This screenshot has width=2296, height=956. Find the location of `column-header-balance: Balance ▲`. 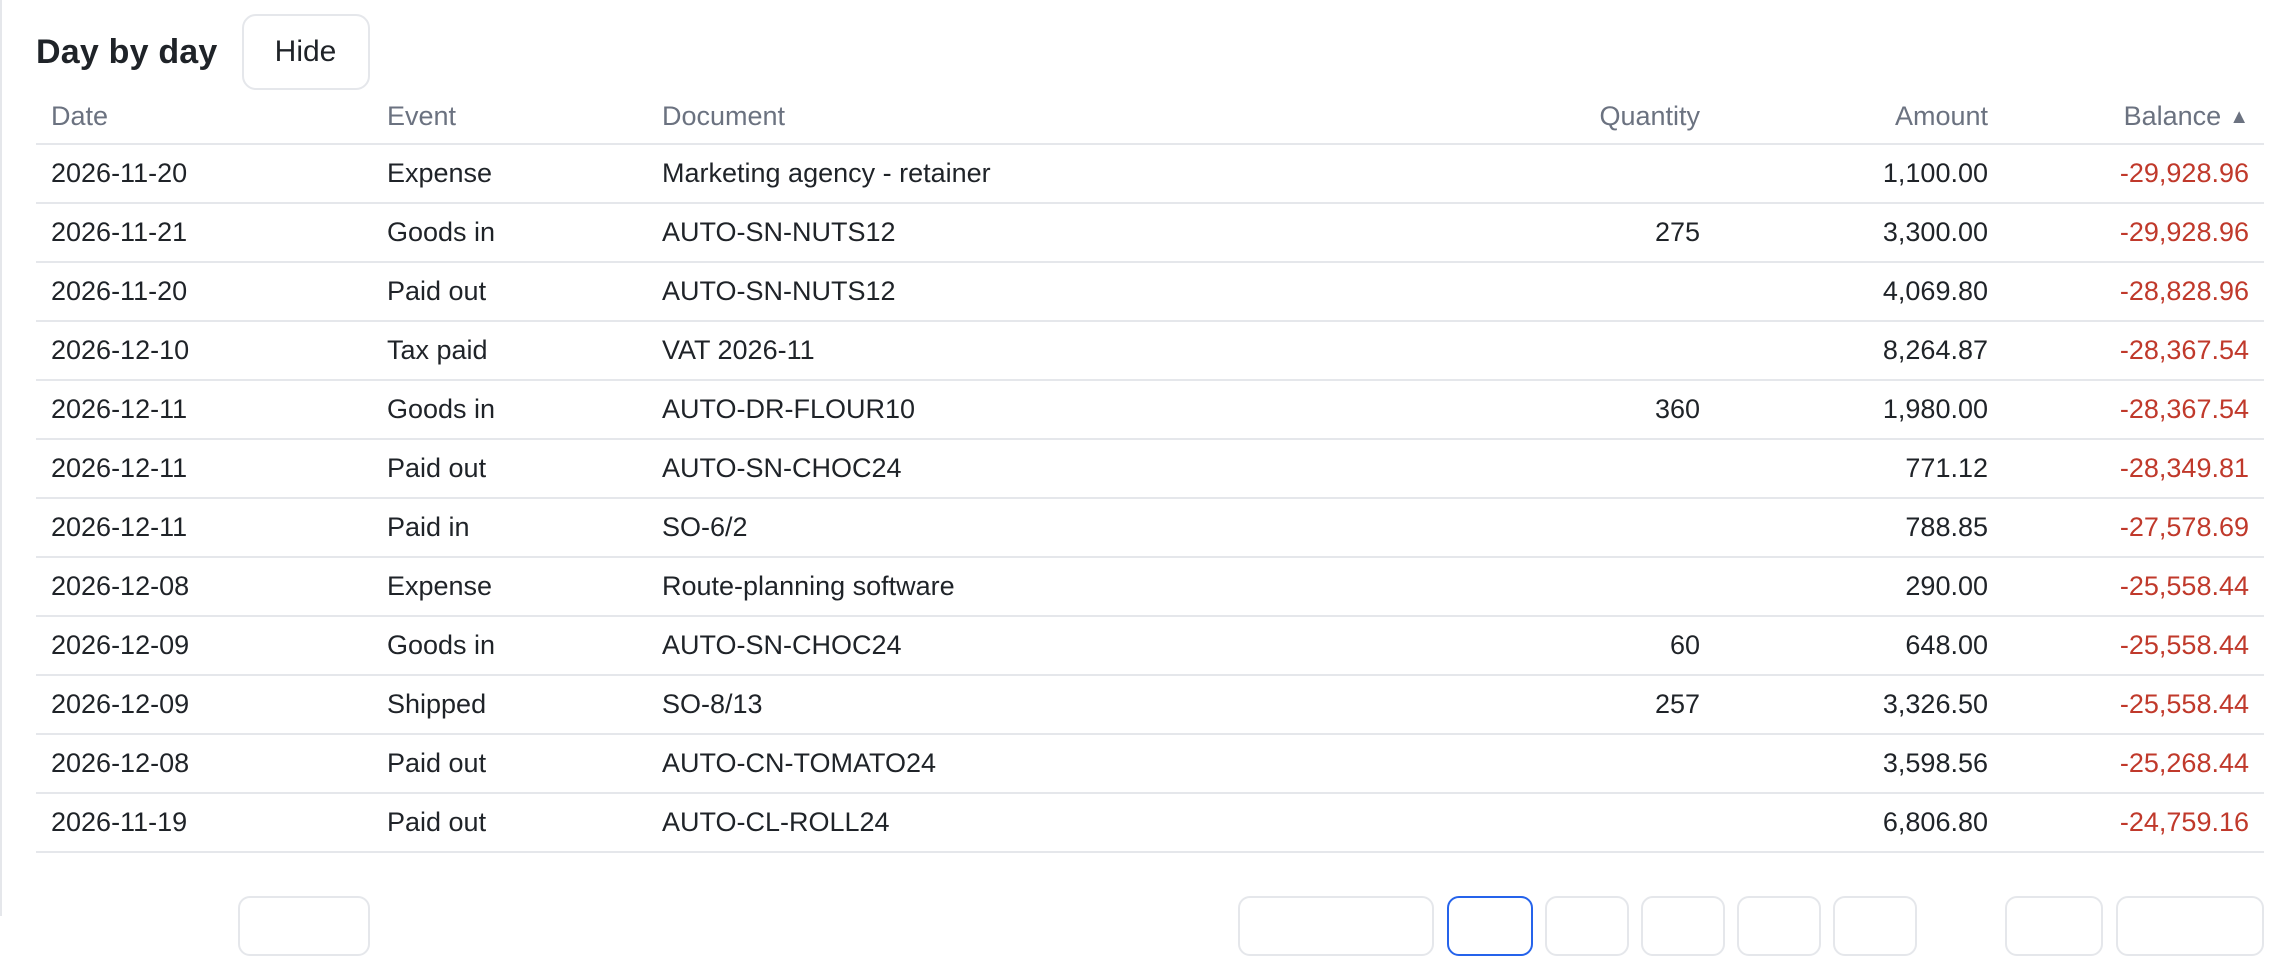

column-header-balance: Balance ▲ is located at coordinates (2133, 117).